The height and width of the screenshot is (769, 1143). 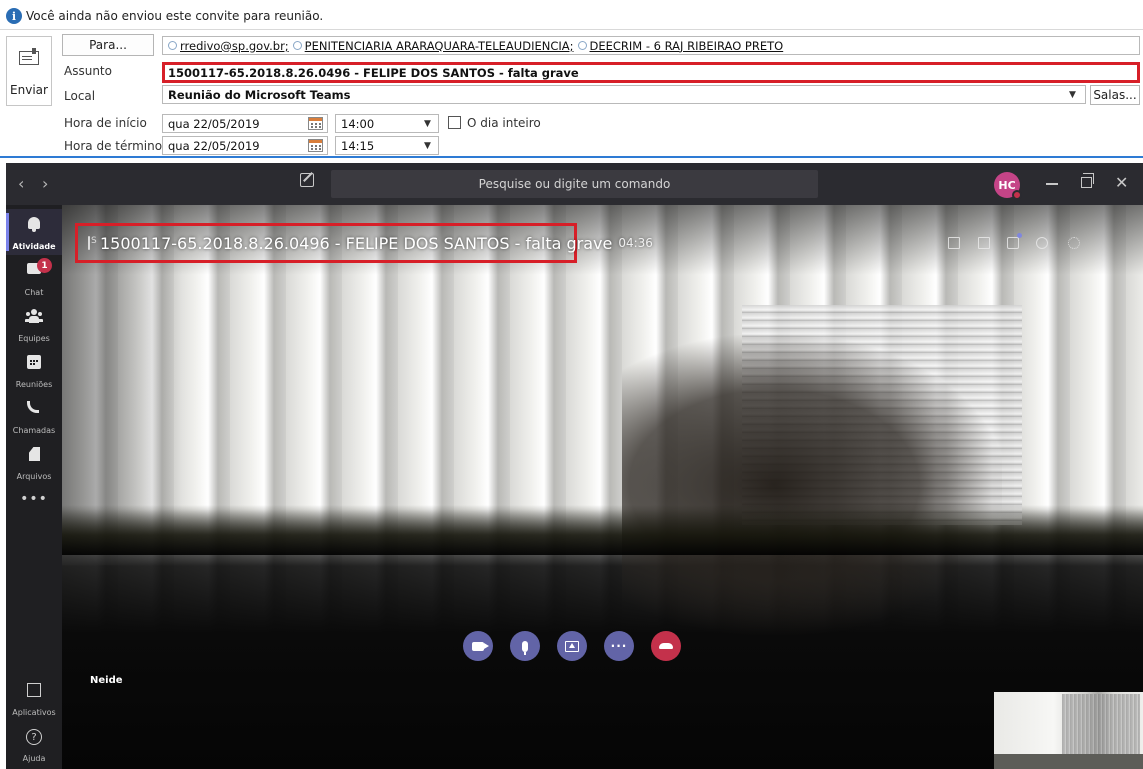 What do you see at coordinates (34, 384) in the screenshot?
I see `rail-item-label: Reuniões` at bounding box center [34, 384].